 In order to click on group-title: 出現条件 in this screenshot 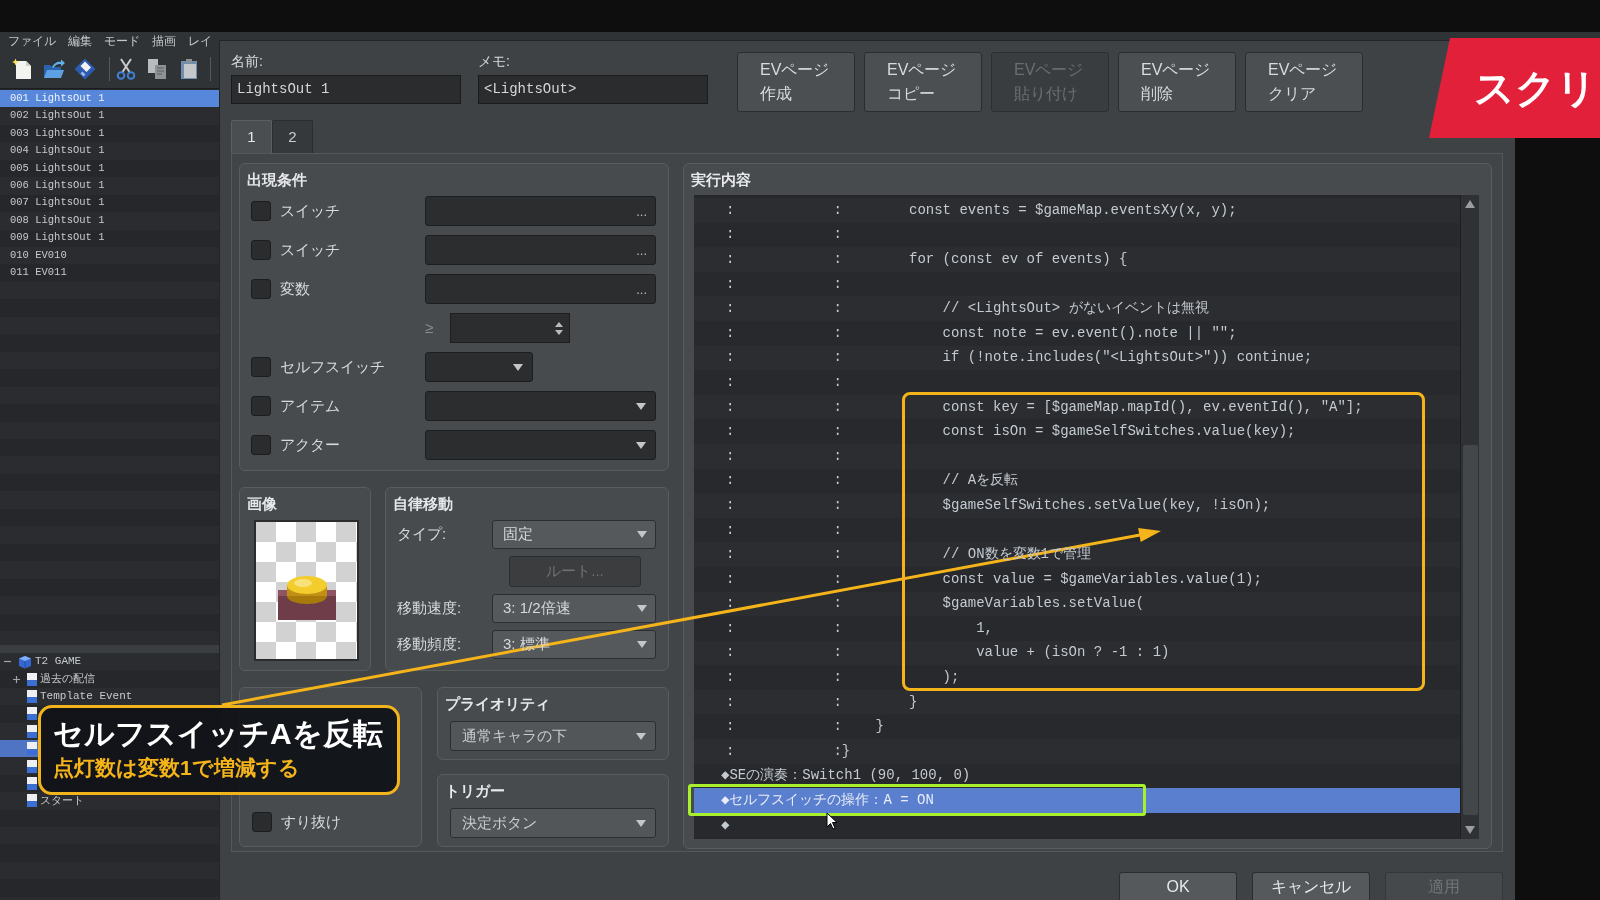, I will do `click(277, 180)`.